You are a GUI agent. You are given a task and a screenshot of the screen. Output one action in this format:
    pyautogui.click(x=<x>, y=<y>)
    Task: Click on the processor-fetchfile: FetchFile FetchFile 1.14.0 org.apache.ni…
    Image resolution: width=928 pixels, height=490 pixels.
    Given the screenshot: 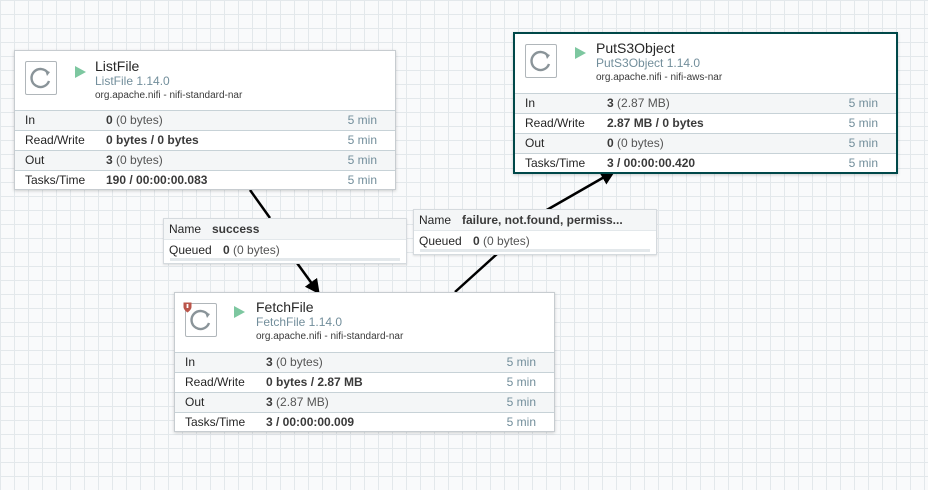 What is the action you would take?
    pyautogui.click(x=364, y=362)
    